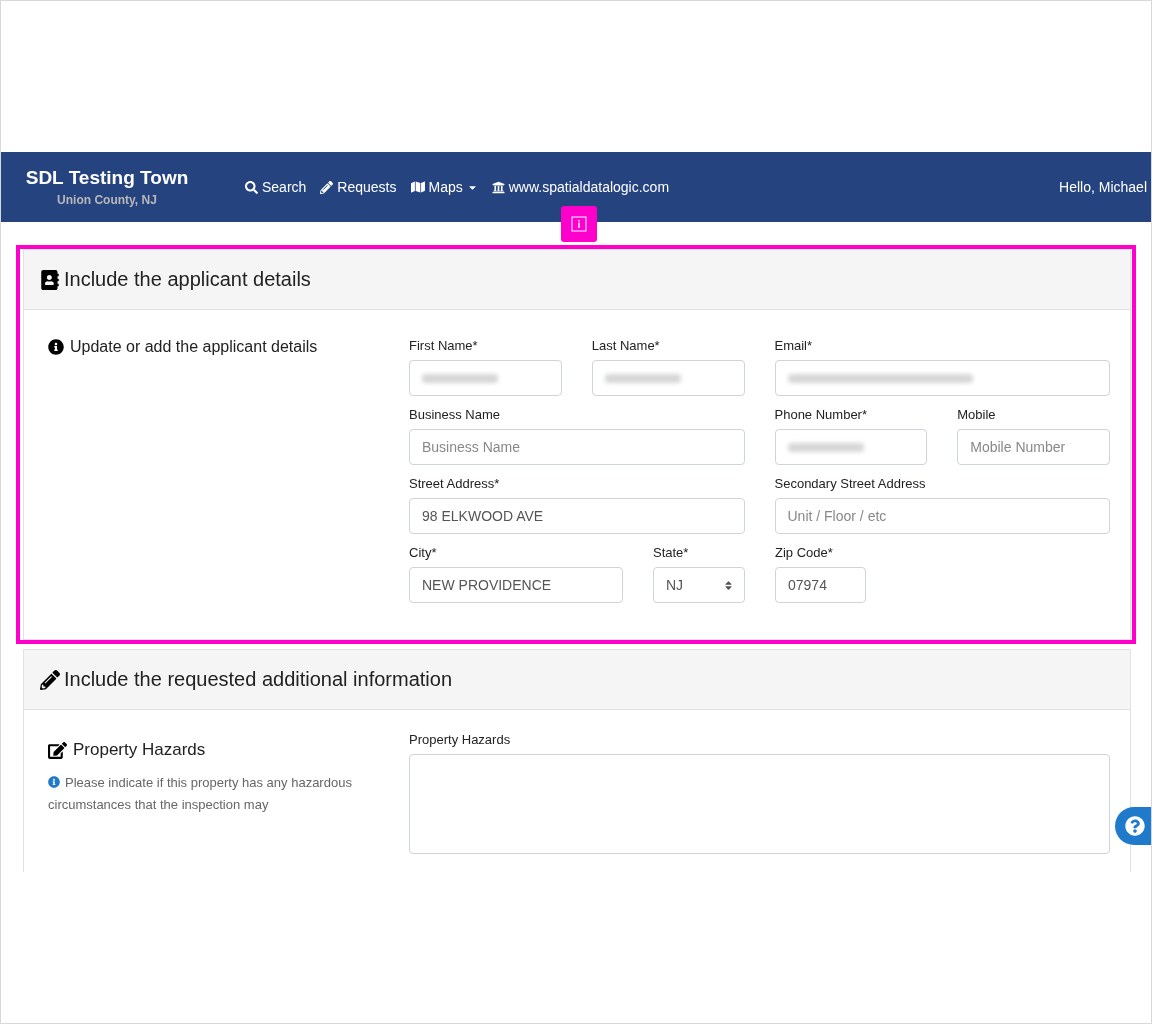 This screenshot has width=1152, height=1024. Describe the element at coordinates (200, 794) in the screenshot. I see `help-text: Please indicate if this property has any hazardous circumstances that the inspection may` at that location.